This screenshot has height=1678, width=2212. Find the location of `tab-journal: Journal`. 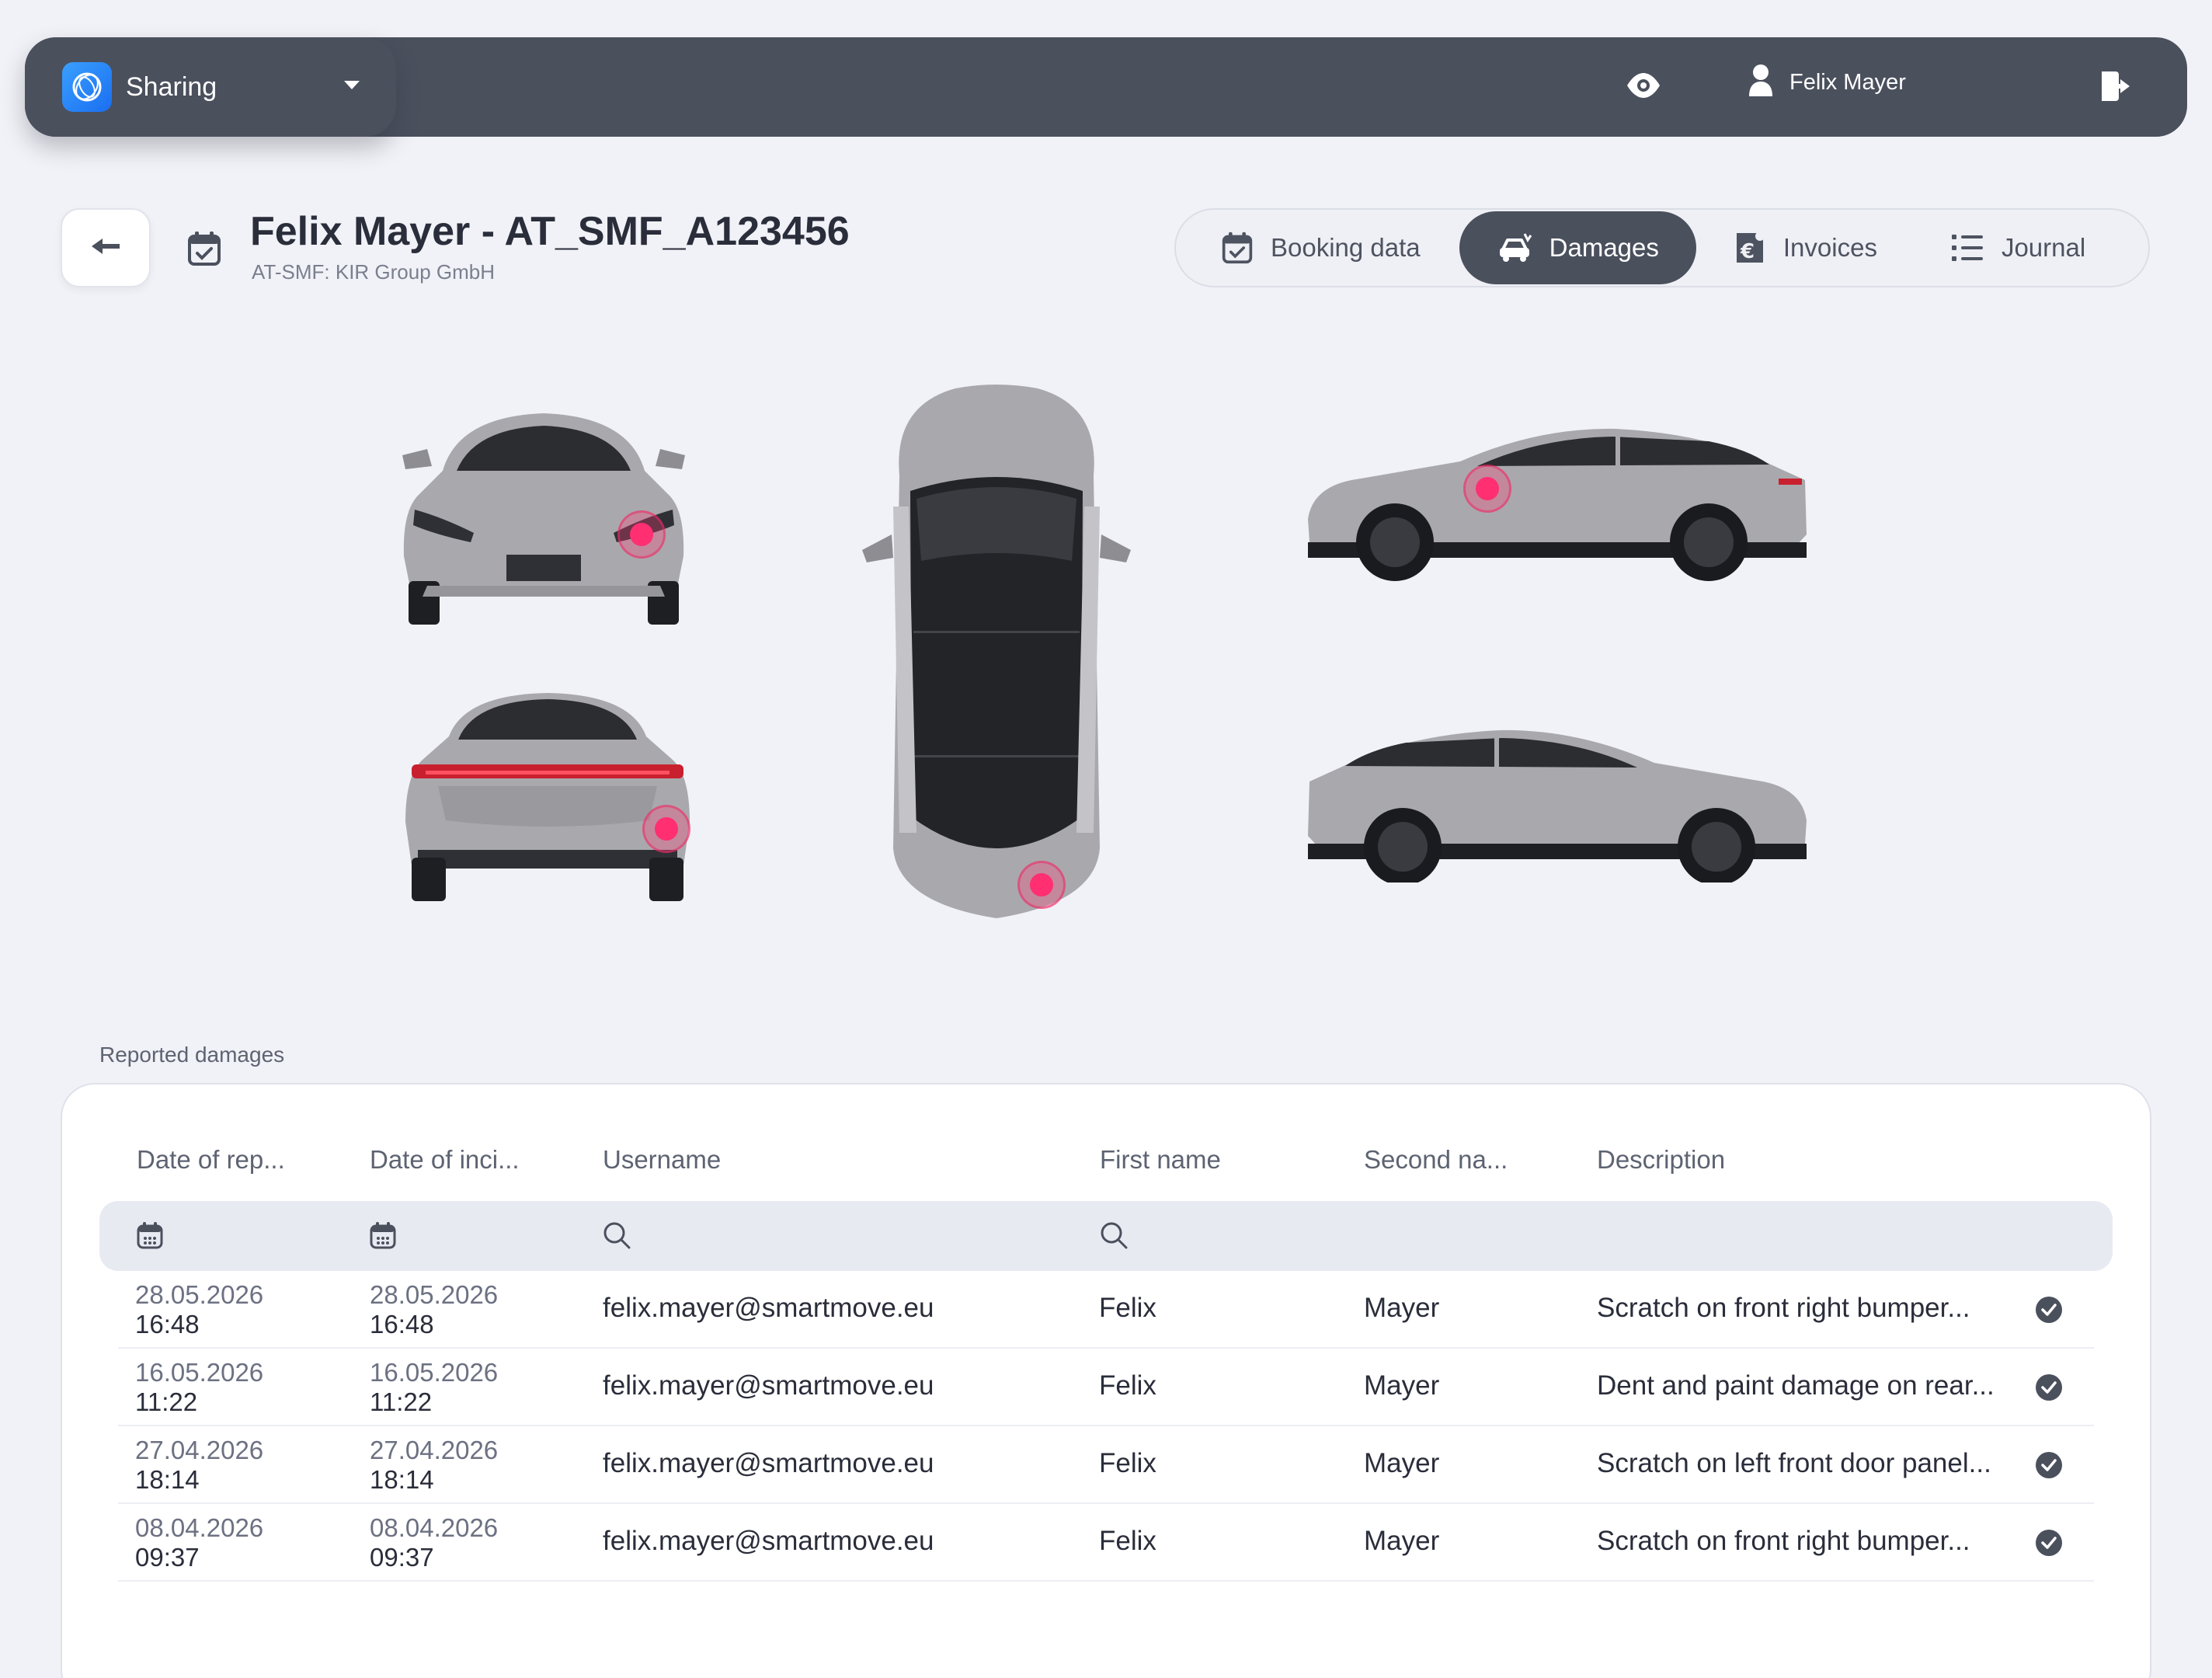

tab-journal: Journal is located at coordinates (2017, 248).